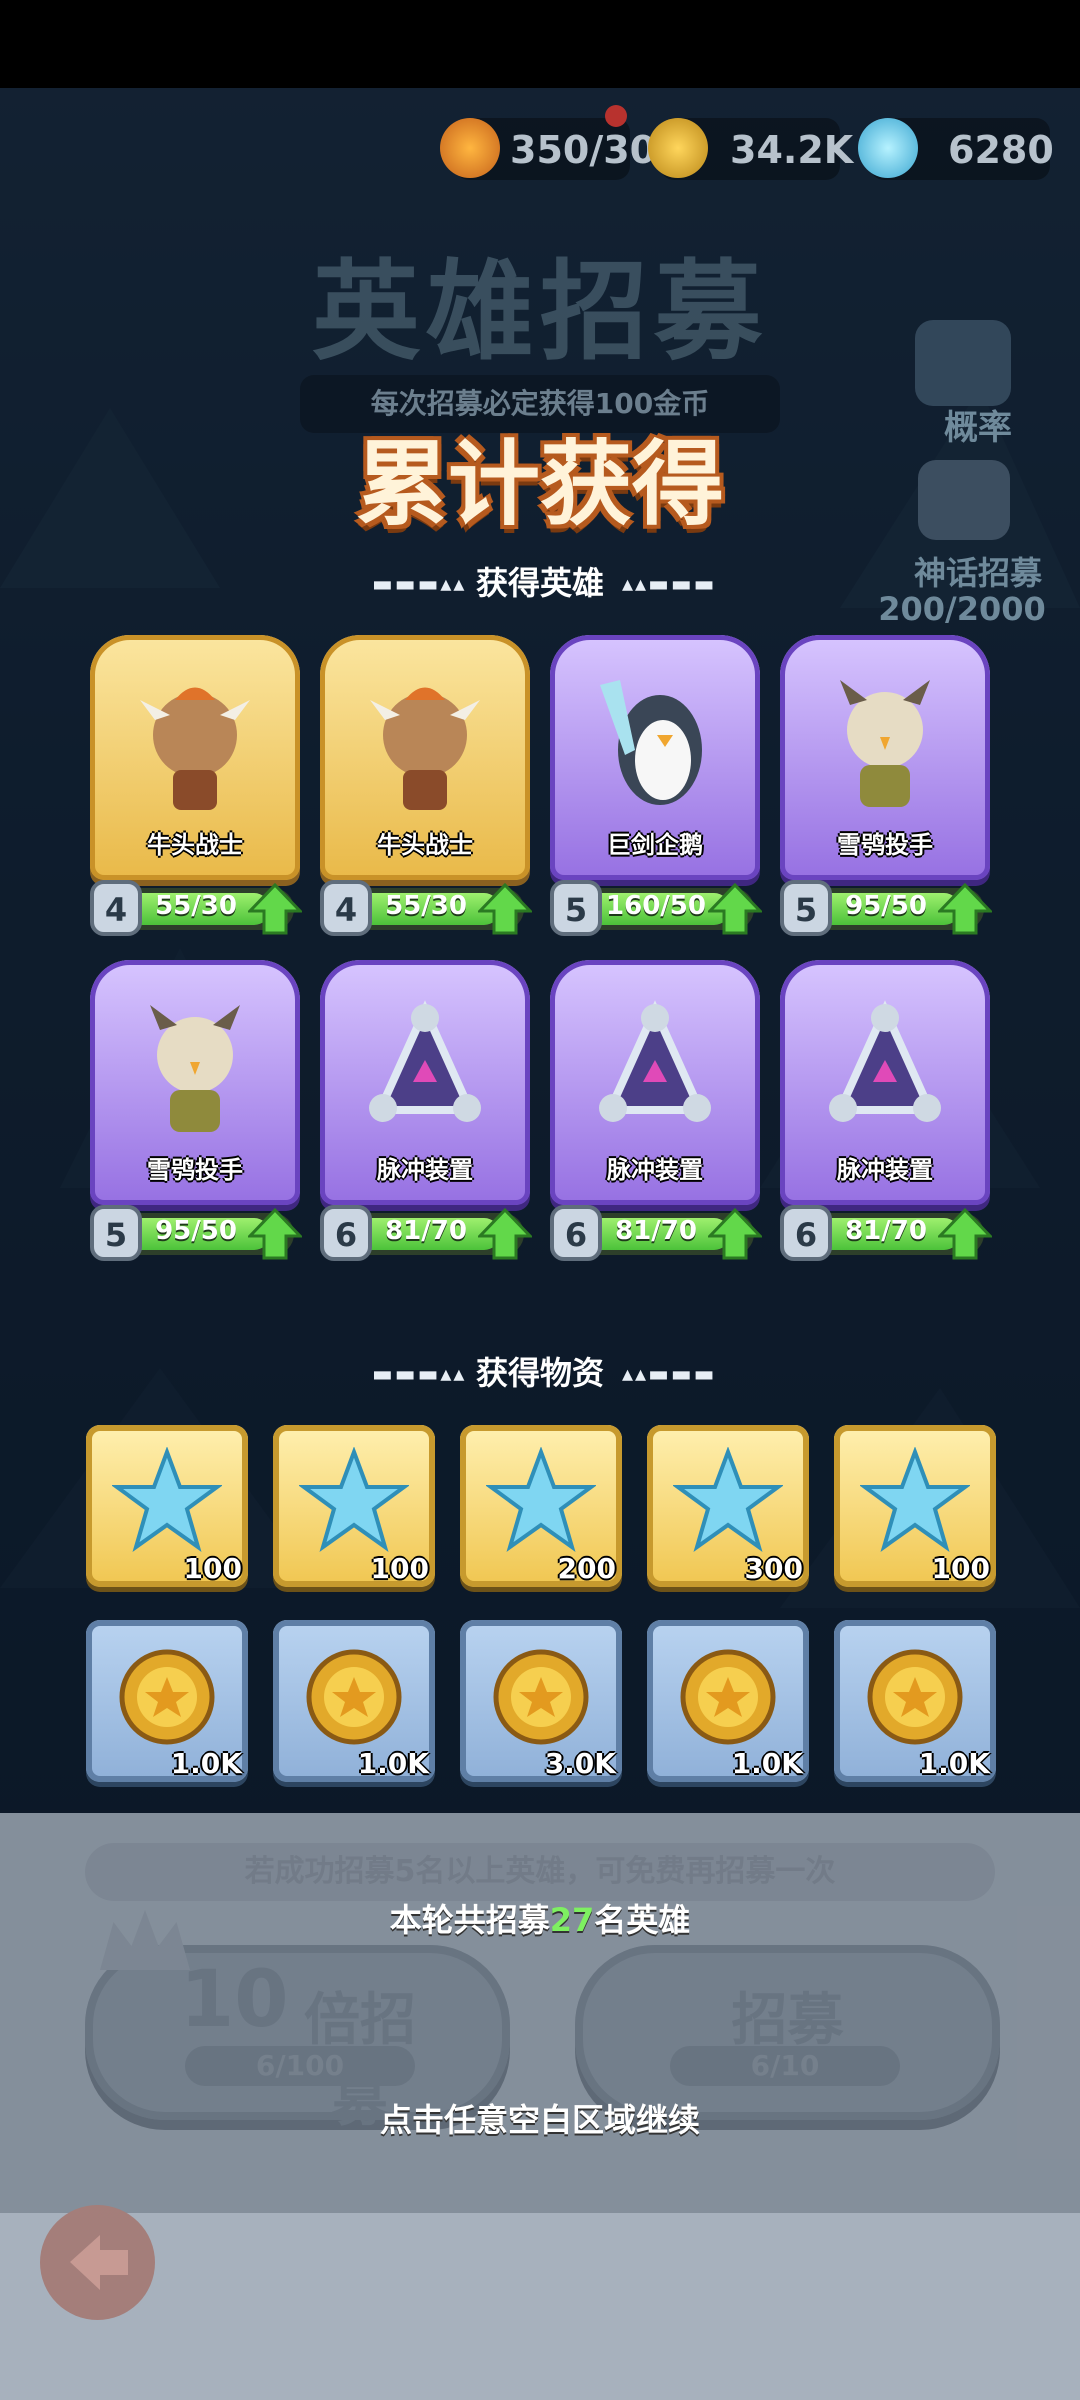 The width and height of the screenshot is (1080, 2400). Describe the element at coordinates (469, 1920) in the screenshot. I see `summary-prefix: 本轮共招募` at that location.